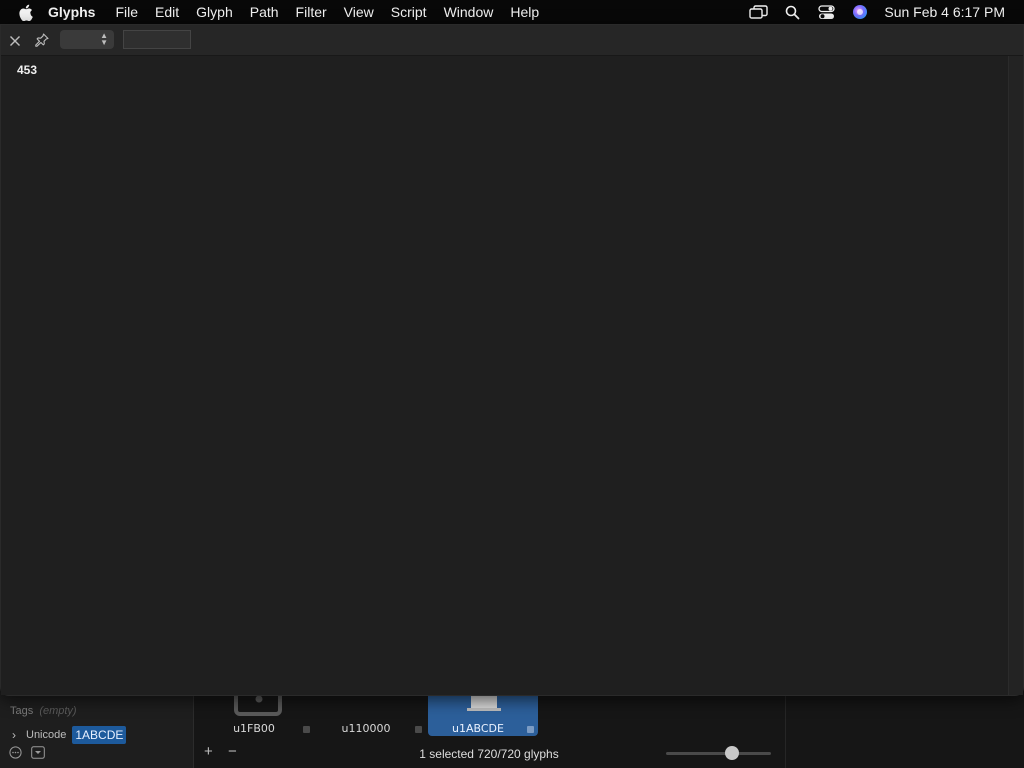  What do you see at coordinates (157, 39) in the screenshot?
I see `preview-text-field` at bounding box center [157, 39].